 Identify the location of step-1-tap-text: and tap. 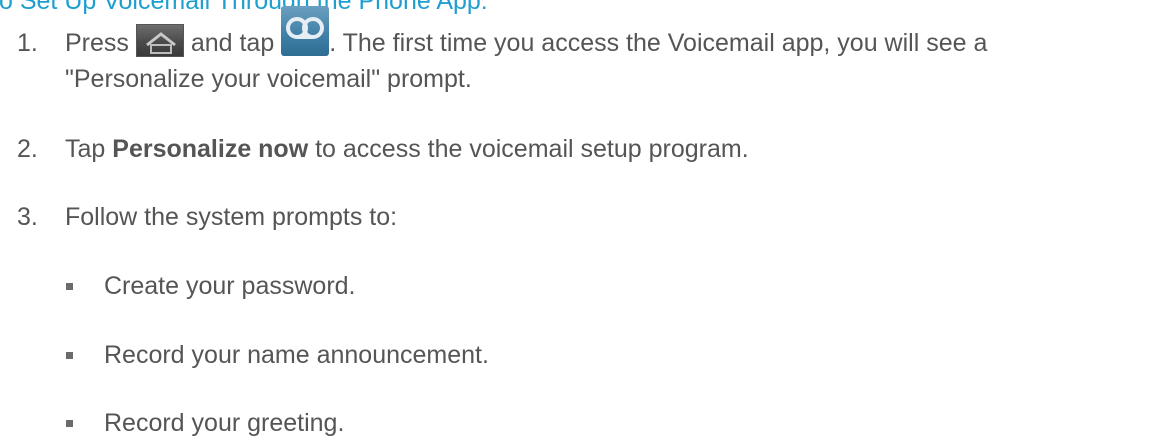
(232, 43).